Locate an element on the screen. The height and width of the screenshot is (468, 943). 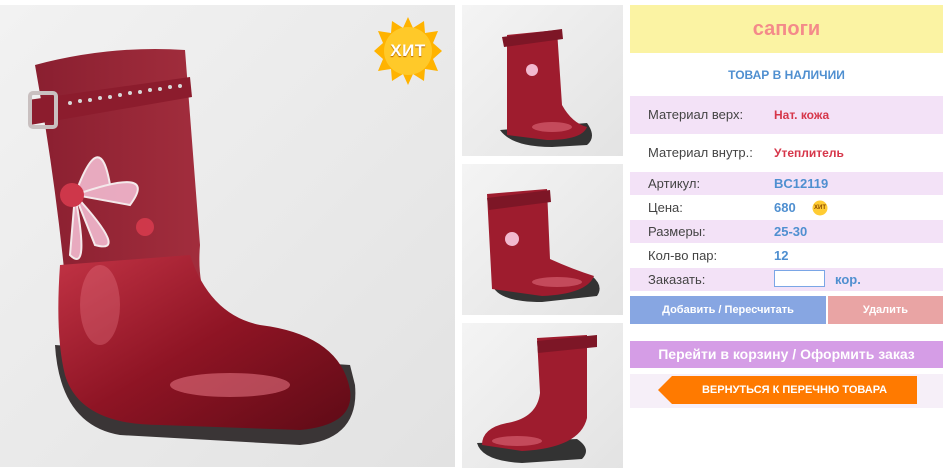
spec-row-sizes: Размеры: 25-30 is located at coordinates (786, 231).